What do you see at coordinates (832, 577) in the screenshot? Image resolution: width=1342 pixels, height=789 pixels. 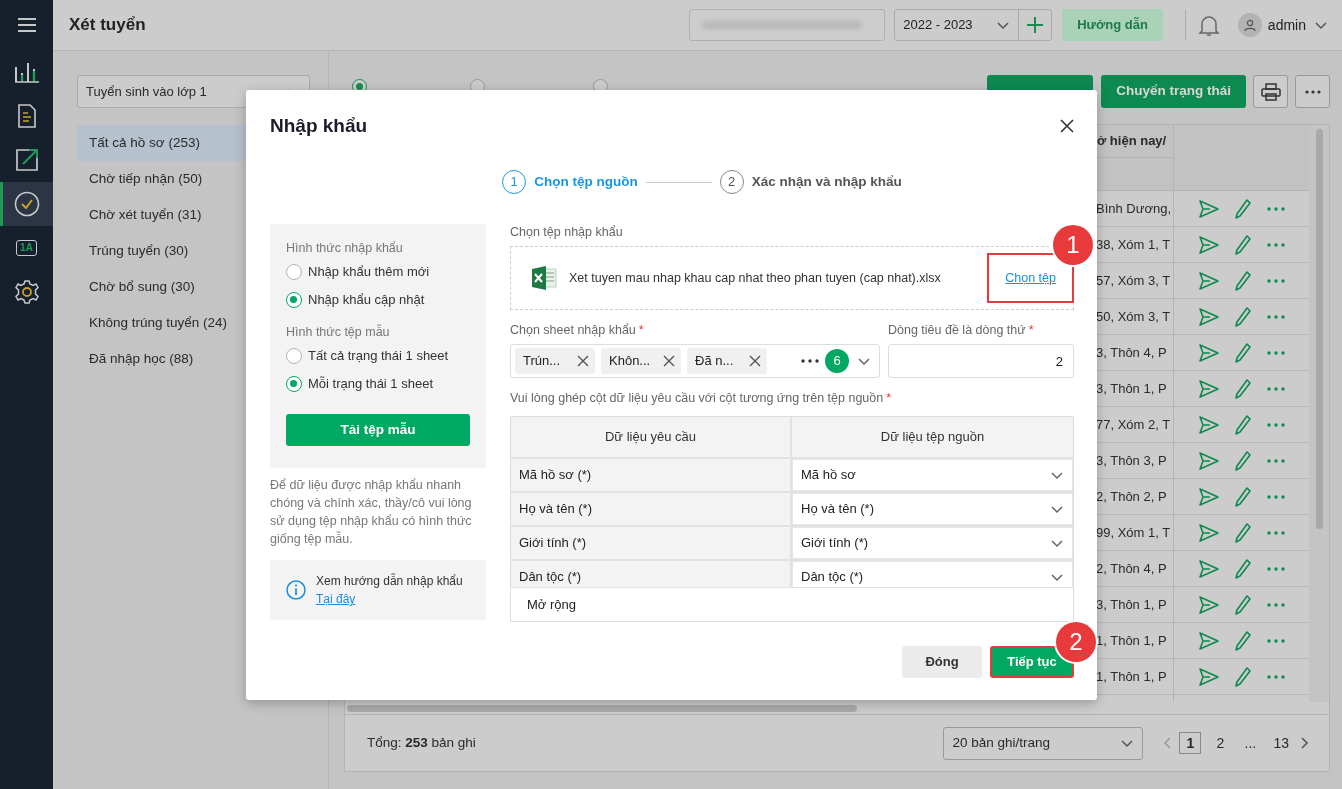 I see `select-value: Dân tộc (*)` at bounding box center [832, 577].